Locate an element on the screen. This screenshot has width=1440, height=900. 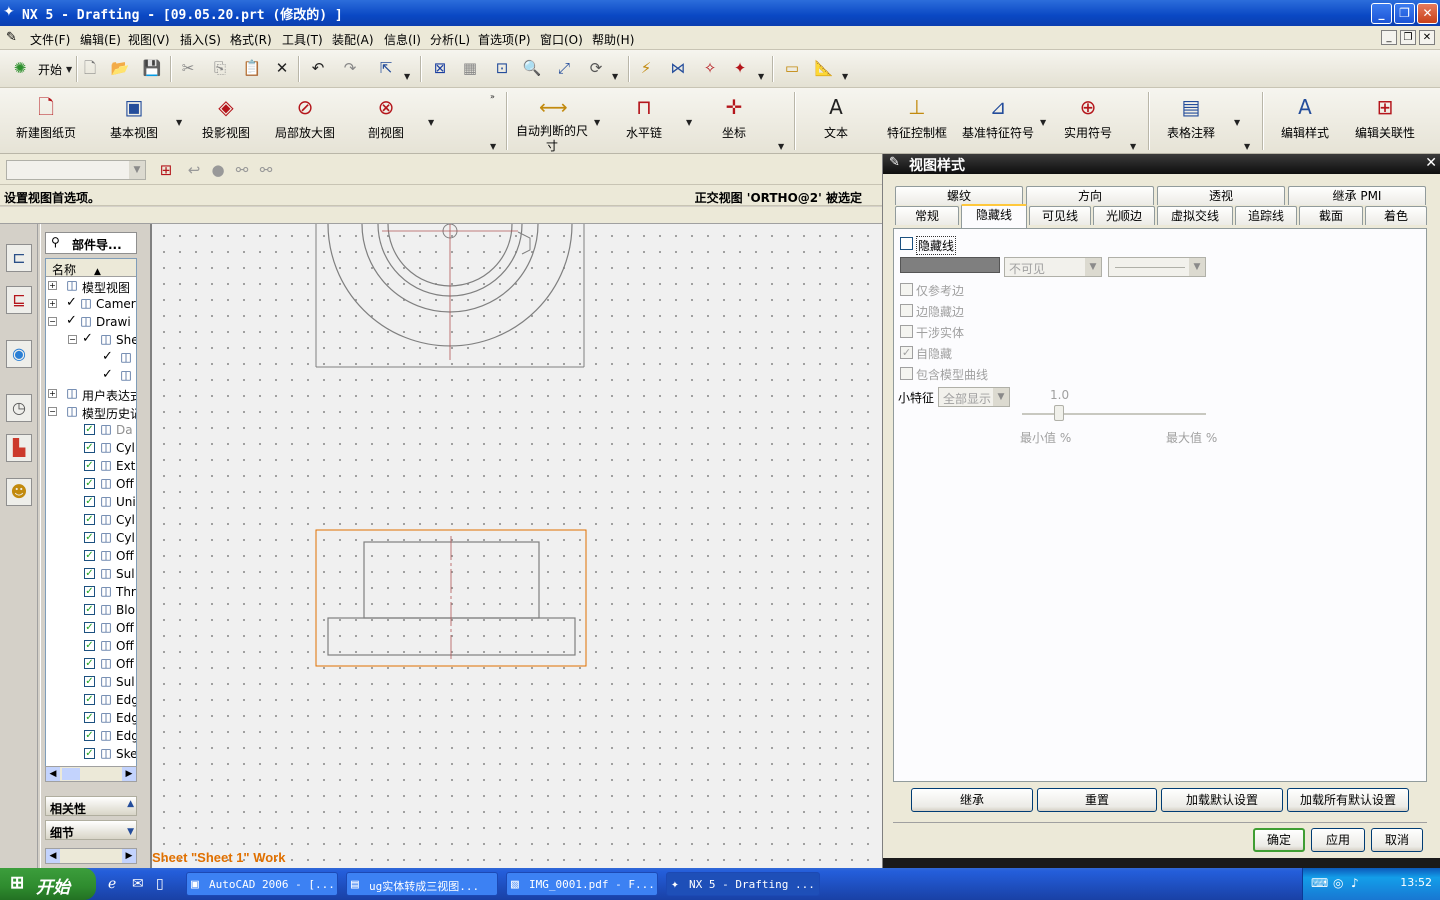
tab-general: 常规 is located at coordinates (927, 215).